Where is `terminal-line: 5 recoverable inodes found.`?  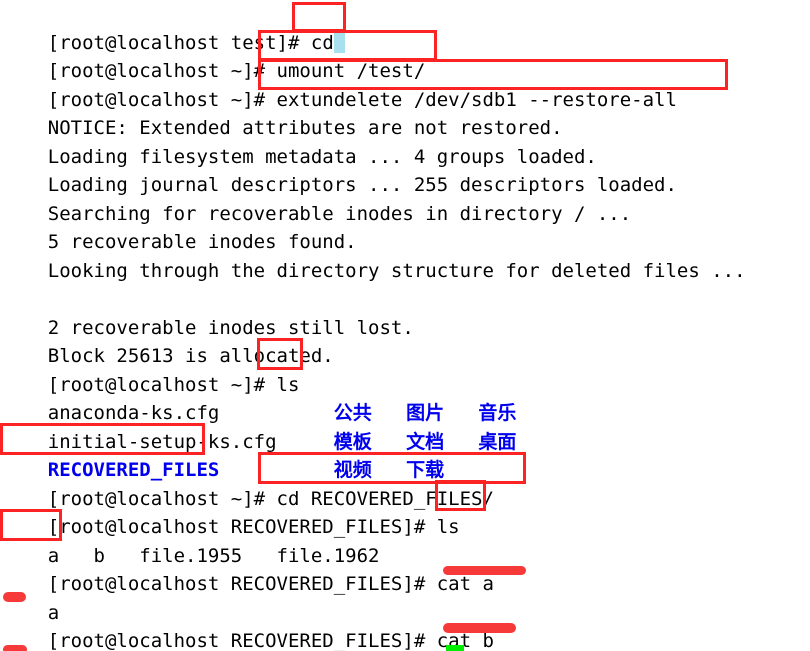
terminal-line: 5 recoverable inodes found. is located at coordinates (179, 226).